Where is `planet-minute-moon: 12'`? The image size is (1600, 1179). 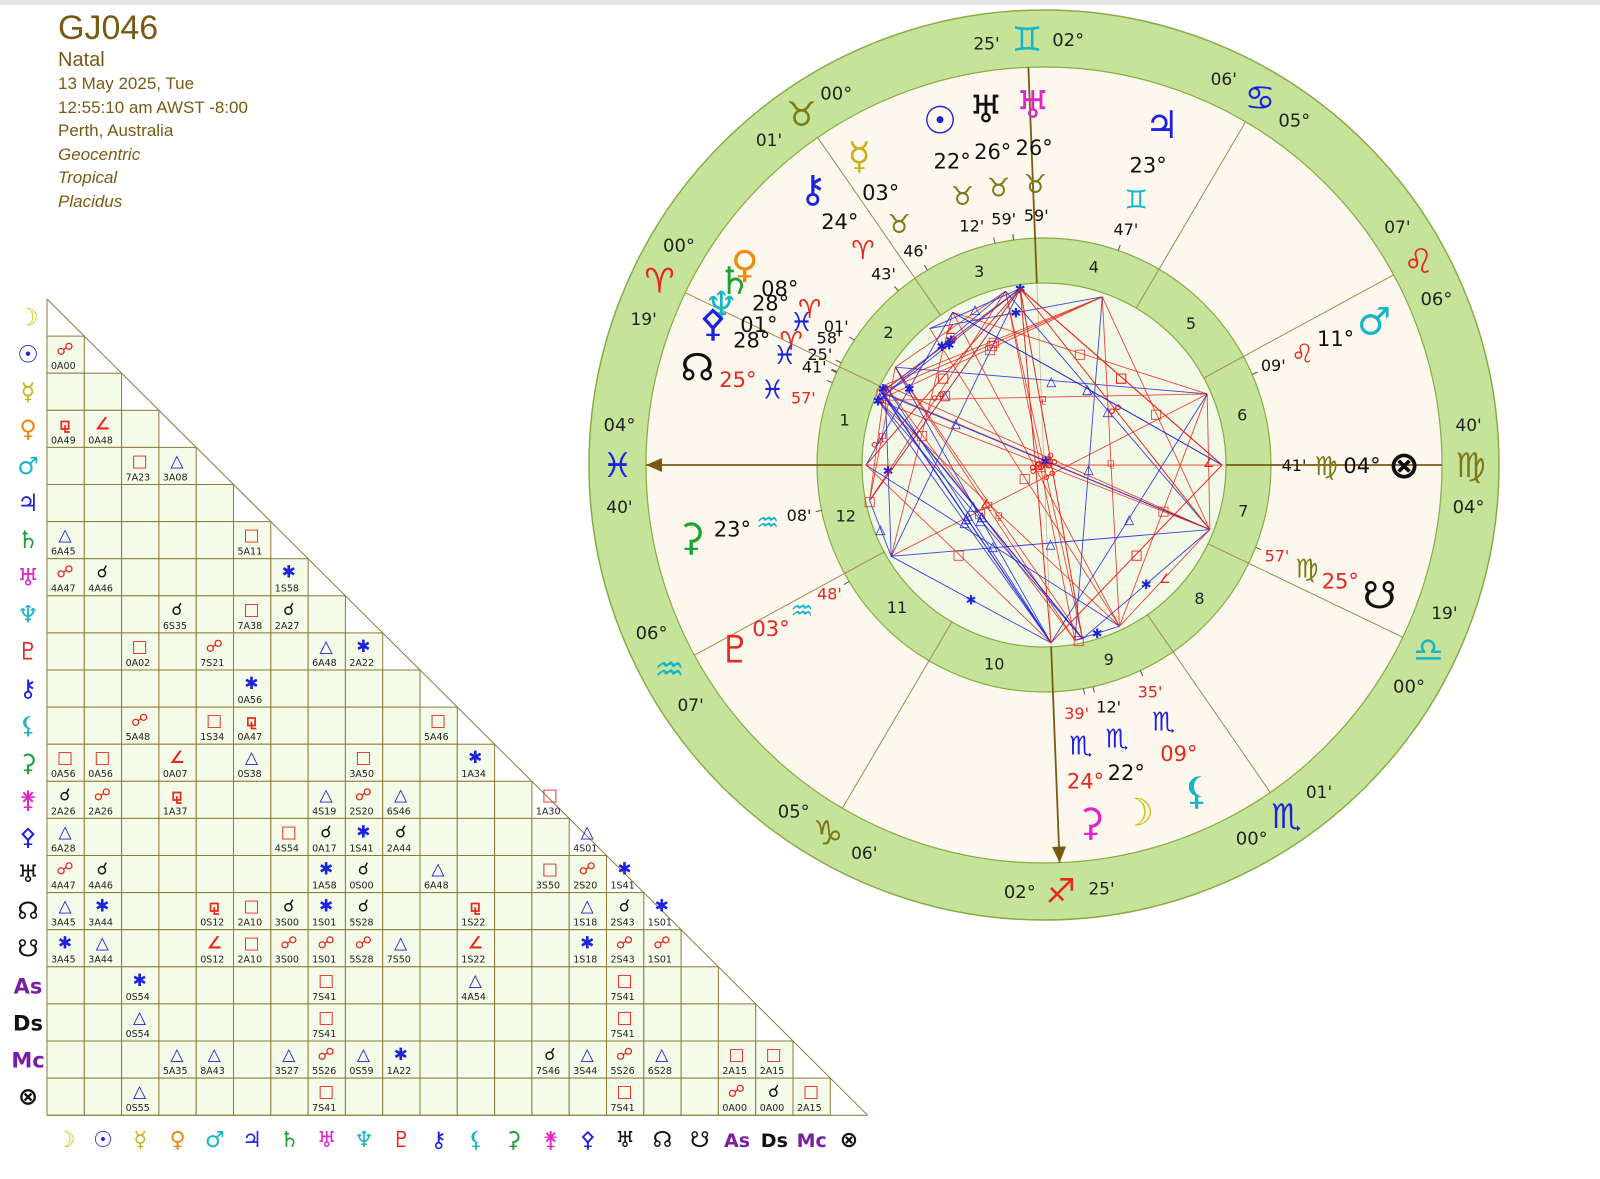
planet-minute-moon: 12' is located at coordinates (1108, 706).